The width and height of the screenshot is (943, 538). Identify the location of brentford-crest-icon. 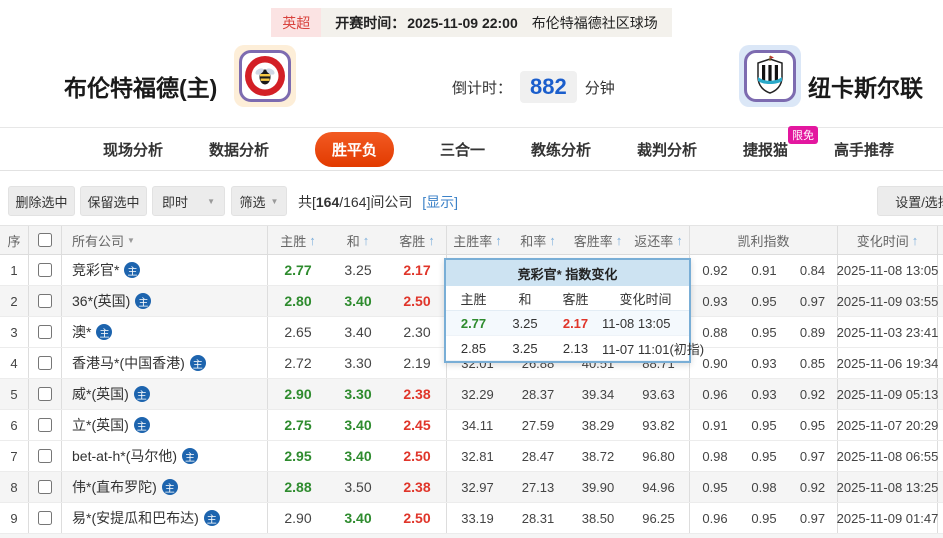
(265, 76).